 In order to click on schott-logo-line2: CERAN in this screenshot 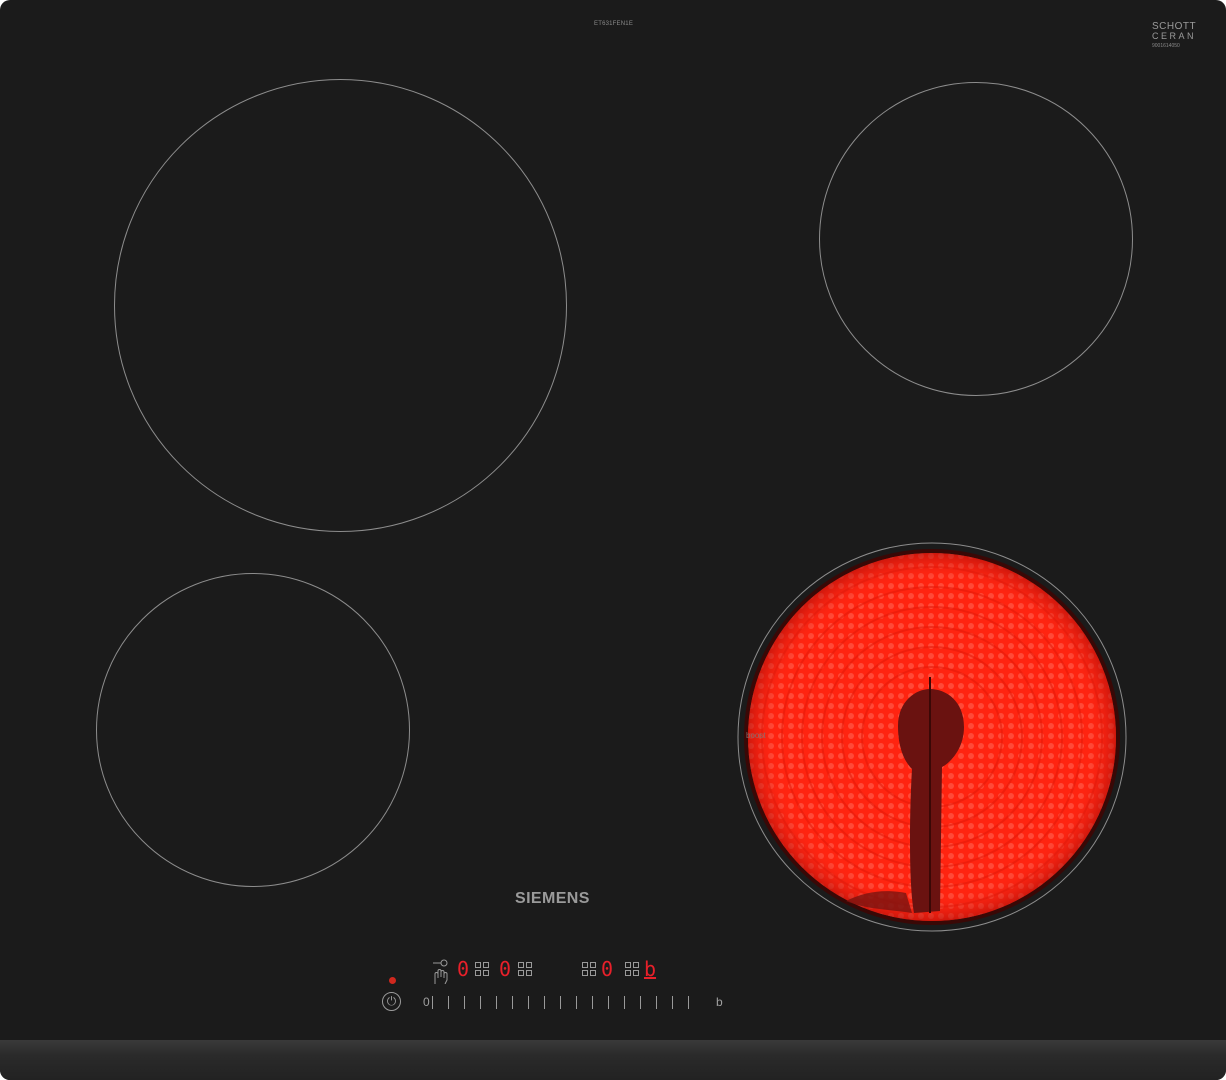, I will do `click(1174, 36)`.